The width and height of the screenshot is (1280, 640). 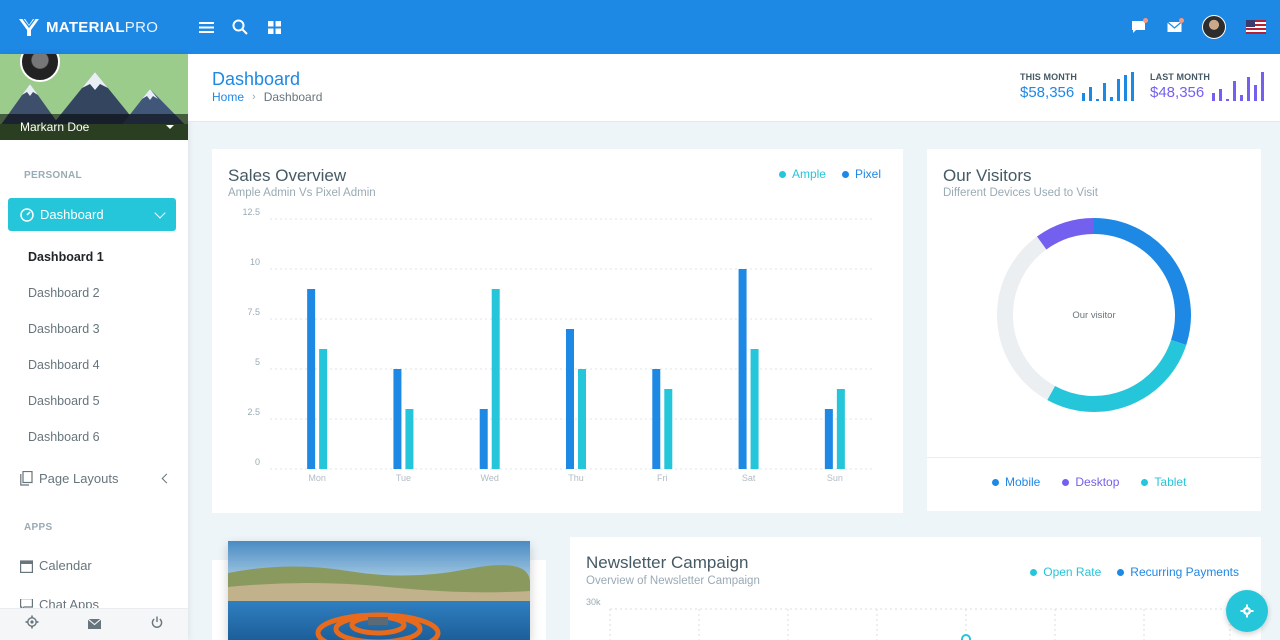 What do you see at coordinates (379, 590) in the screenshot?
I see `coastal-photo` at bounding box center [379, 590].